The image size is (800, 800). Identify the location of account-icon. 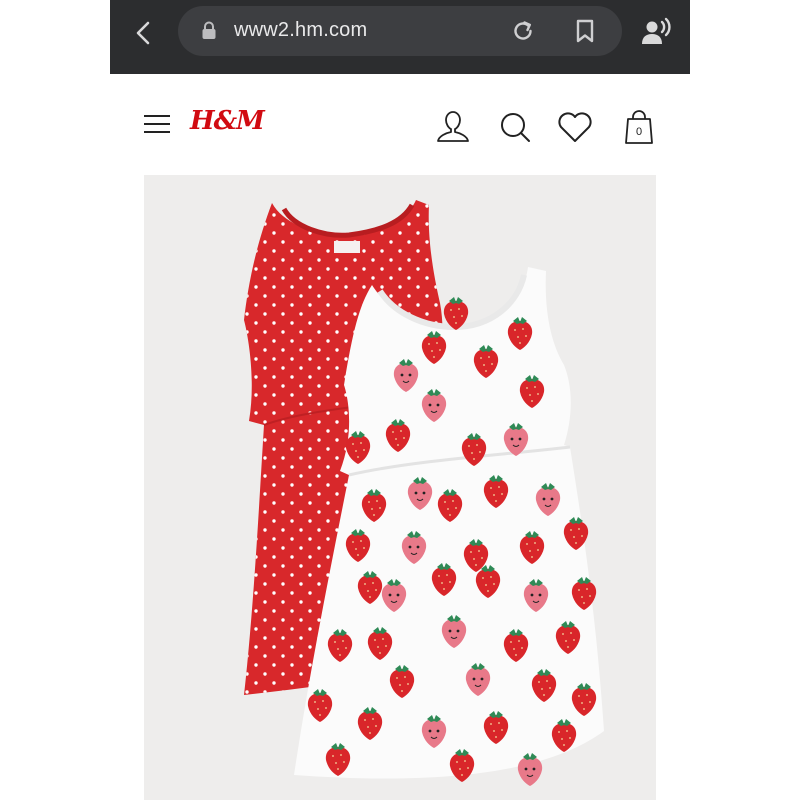
(453, 127).